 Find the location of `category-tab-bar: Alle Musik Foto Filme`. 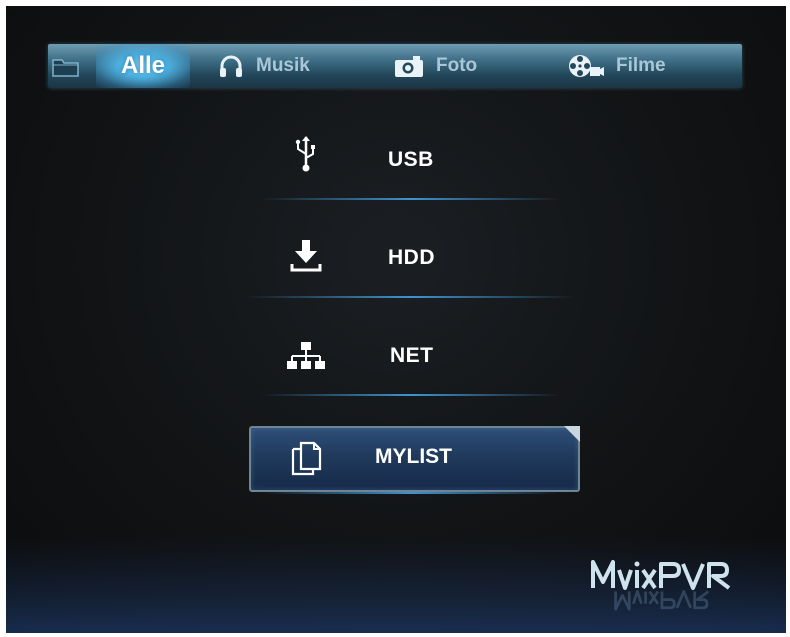

category-tab-bar: Alle Musik Foto Filme is located at coordinates (395, 66).